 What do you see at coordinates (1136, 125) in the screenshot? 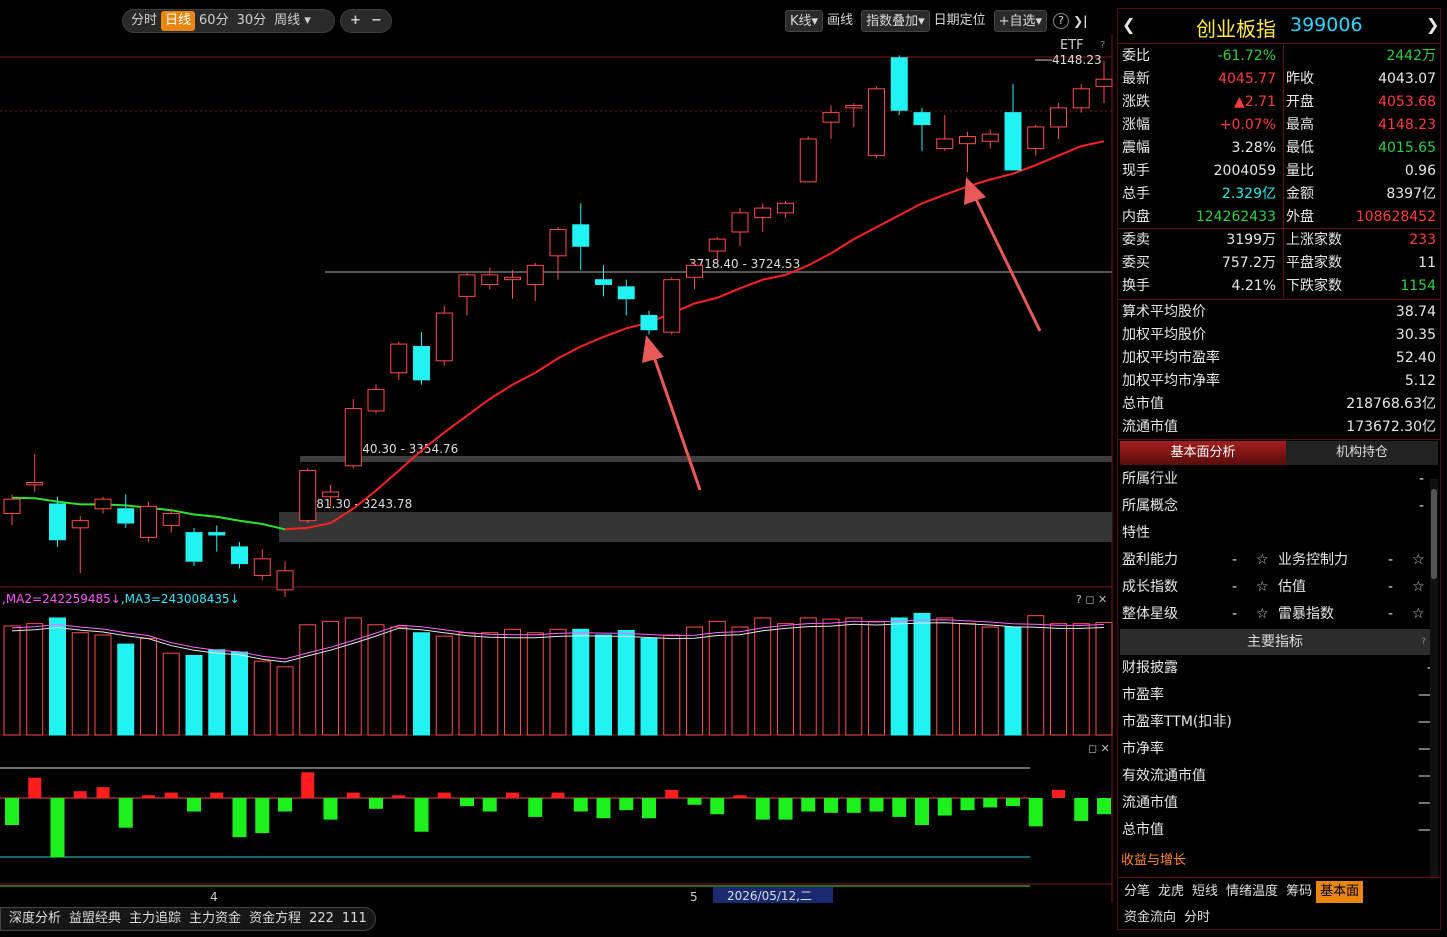
I see `quote-label: 涨幅` at bounding box center [1136, 125].